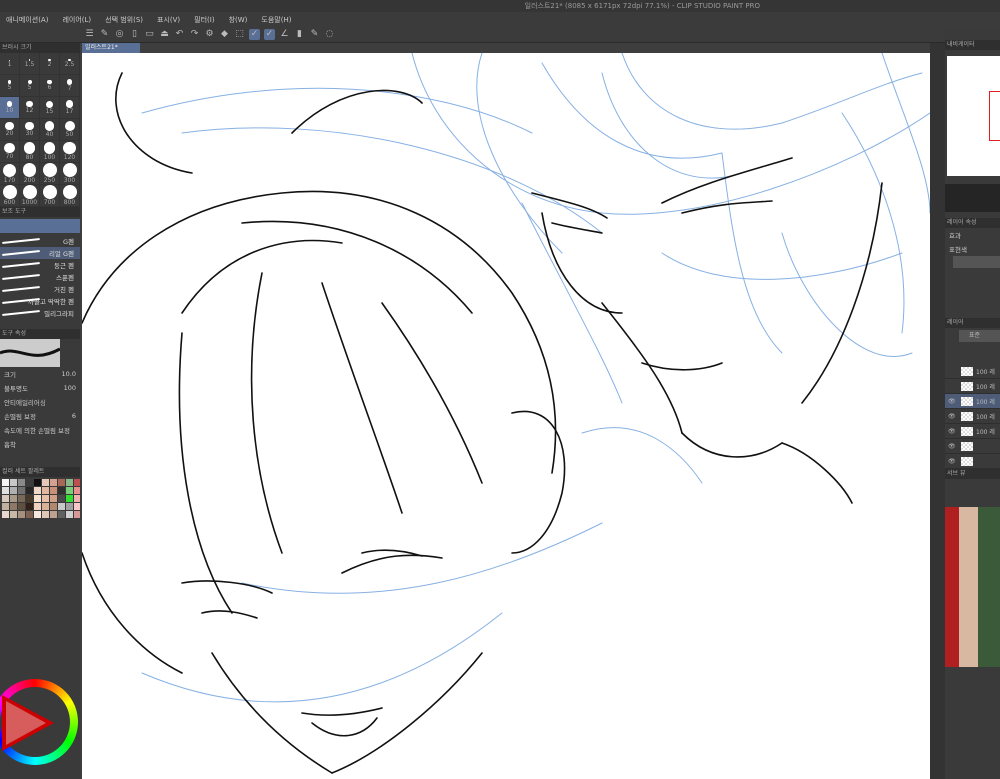 This screenshot has height=779, width=1000. Describe the element at coordinates (299, 34) in the screenshot. I see `phone-icon: ▮` at that location.